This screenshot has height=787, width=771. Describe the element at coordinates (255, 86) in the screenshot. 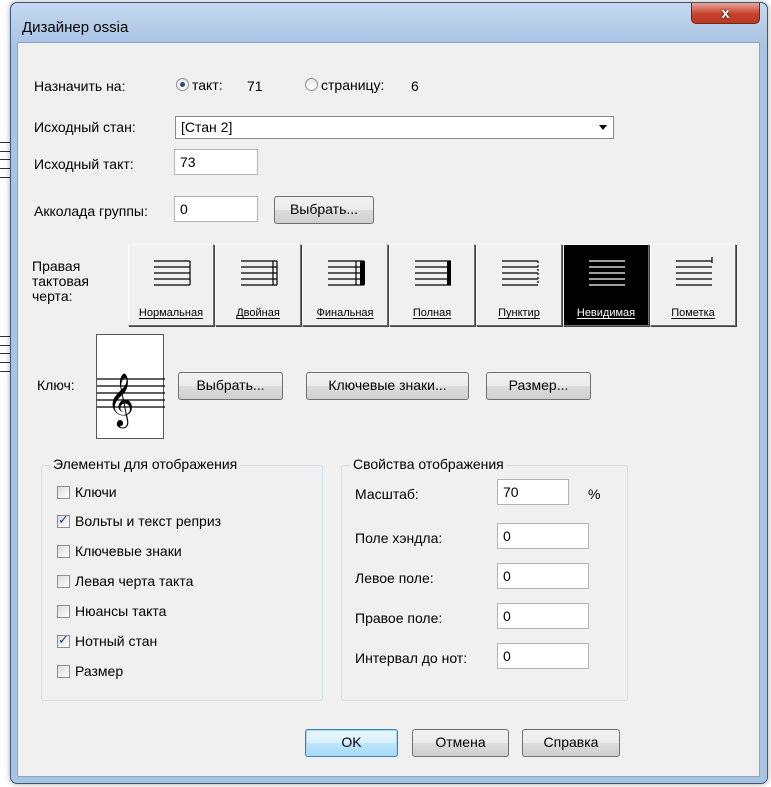

I see `assign-bar-value: 71` at that location.